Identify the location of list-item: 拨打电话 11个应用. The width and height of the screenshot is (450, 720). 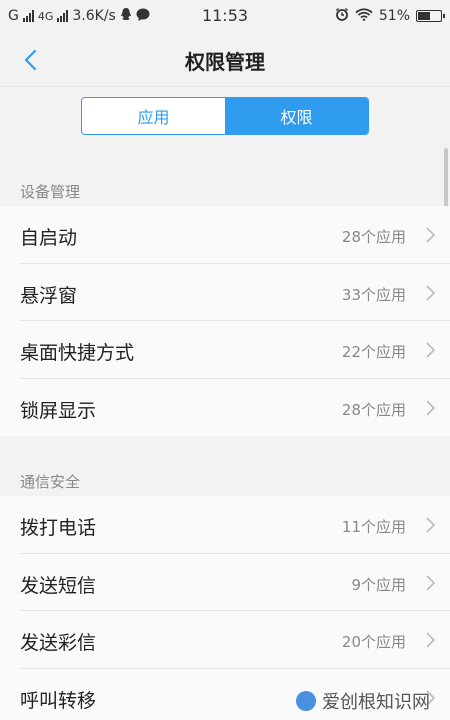
(235, 525).